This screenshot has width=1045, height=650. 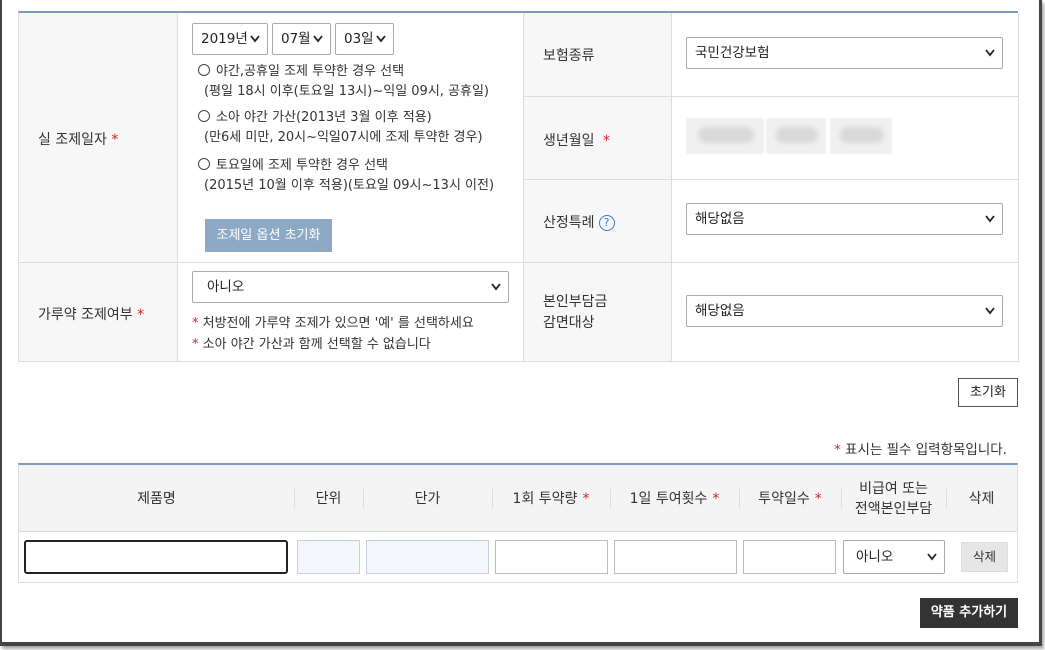 What do you see at coordinates (226, 287) in the screenshot?
I see `powder-value: 아니오` at bounding box center [226, 287].